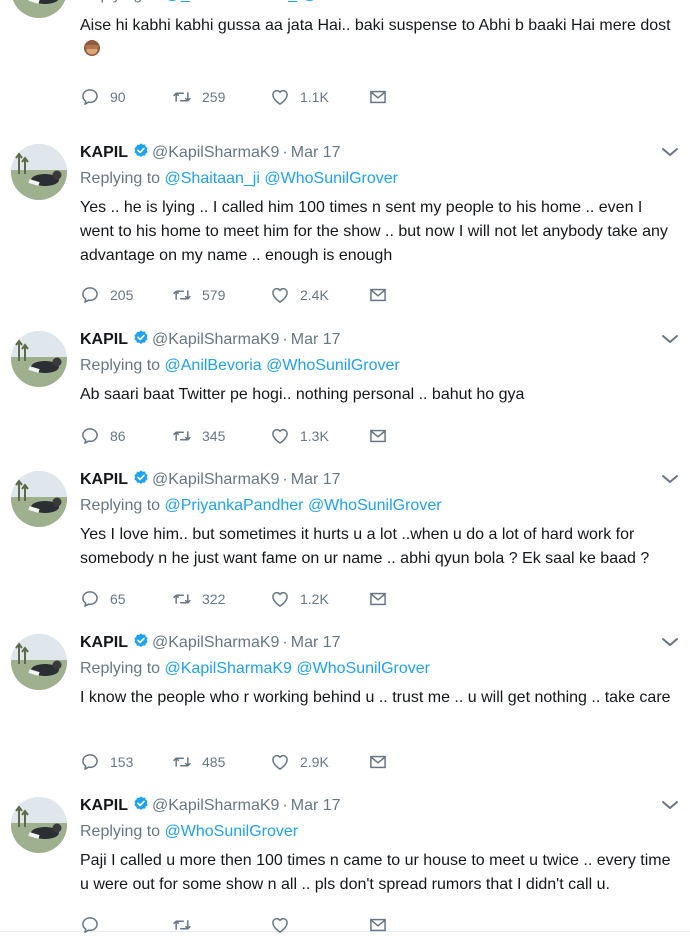 This screenshot has width=690, height=936. I want to click on reply-count: 205, so click(122, 295).